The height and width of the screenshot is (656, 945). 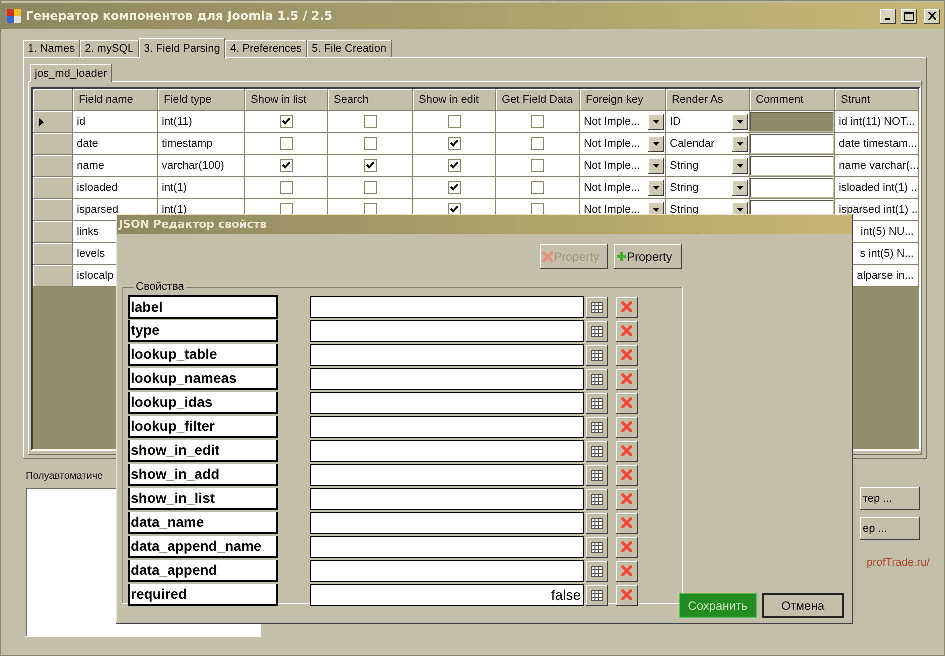 What do you see at coordinates (115, 188) in the screenshot?
I see `table-cell: isloaded` at bounding box center [115, 188].